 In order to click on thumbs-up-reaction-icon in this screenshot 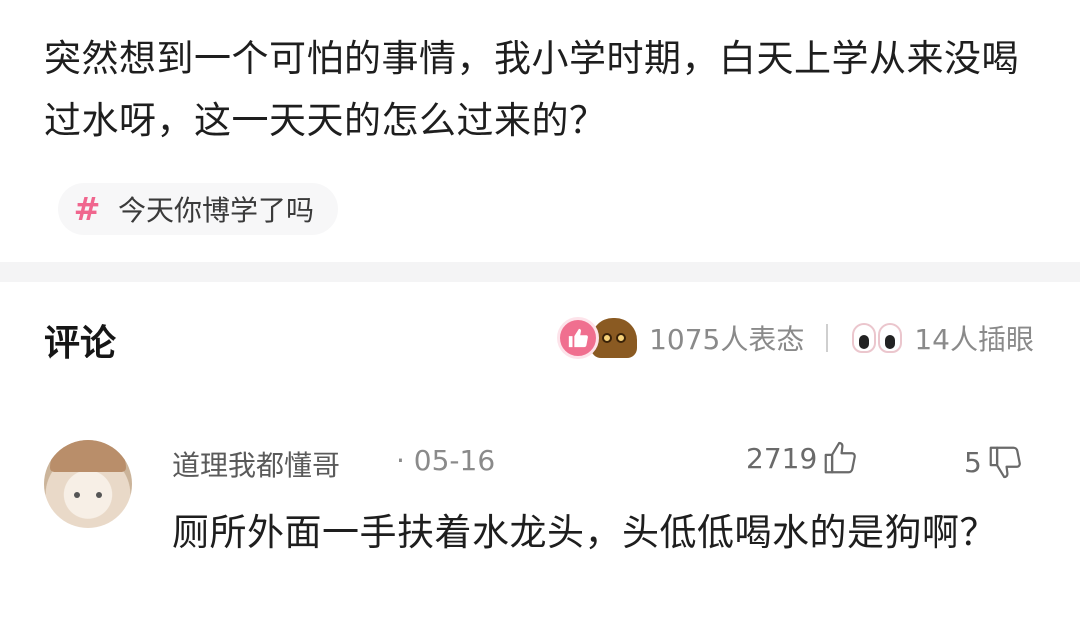, I will do `click(578, 338)`.